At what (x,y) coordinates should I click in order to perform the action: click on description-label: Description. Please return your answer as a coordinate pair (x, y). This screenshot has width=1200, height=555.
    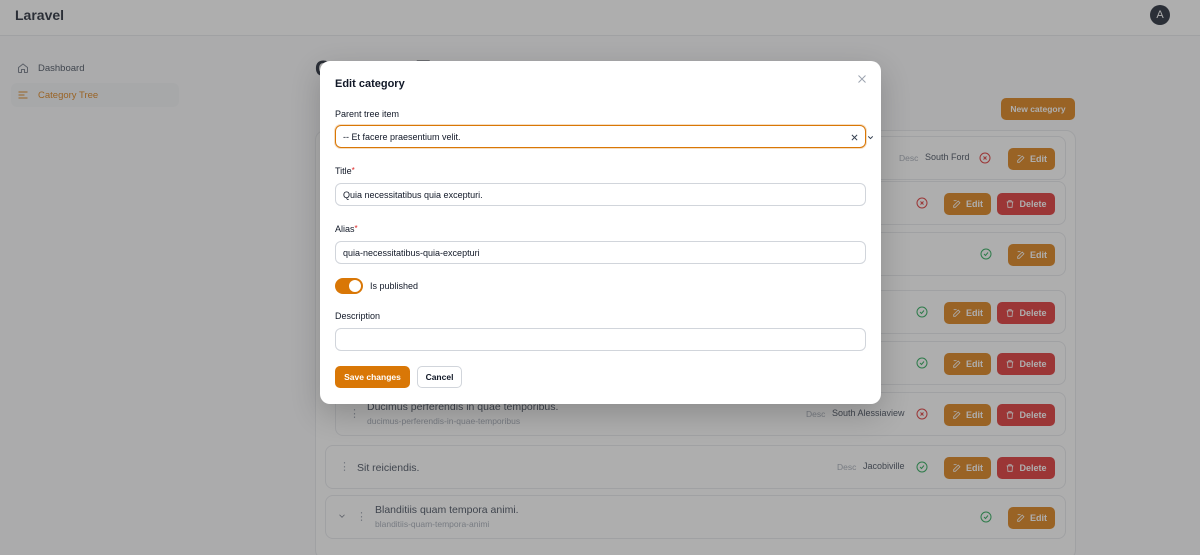
    Looking at the image, I should click on (358, 316).